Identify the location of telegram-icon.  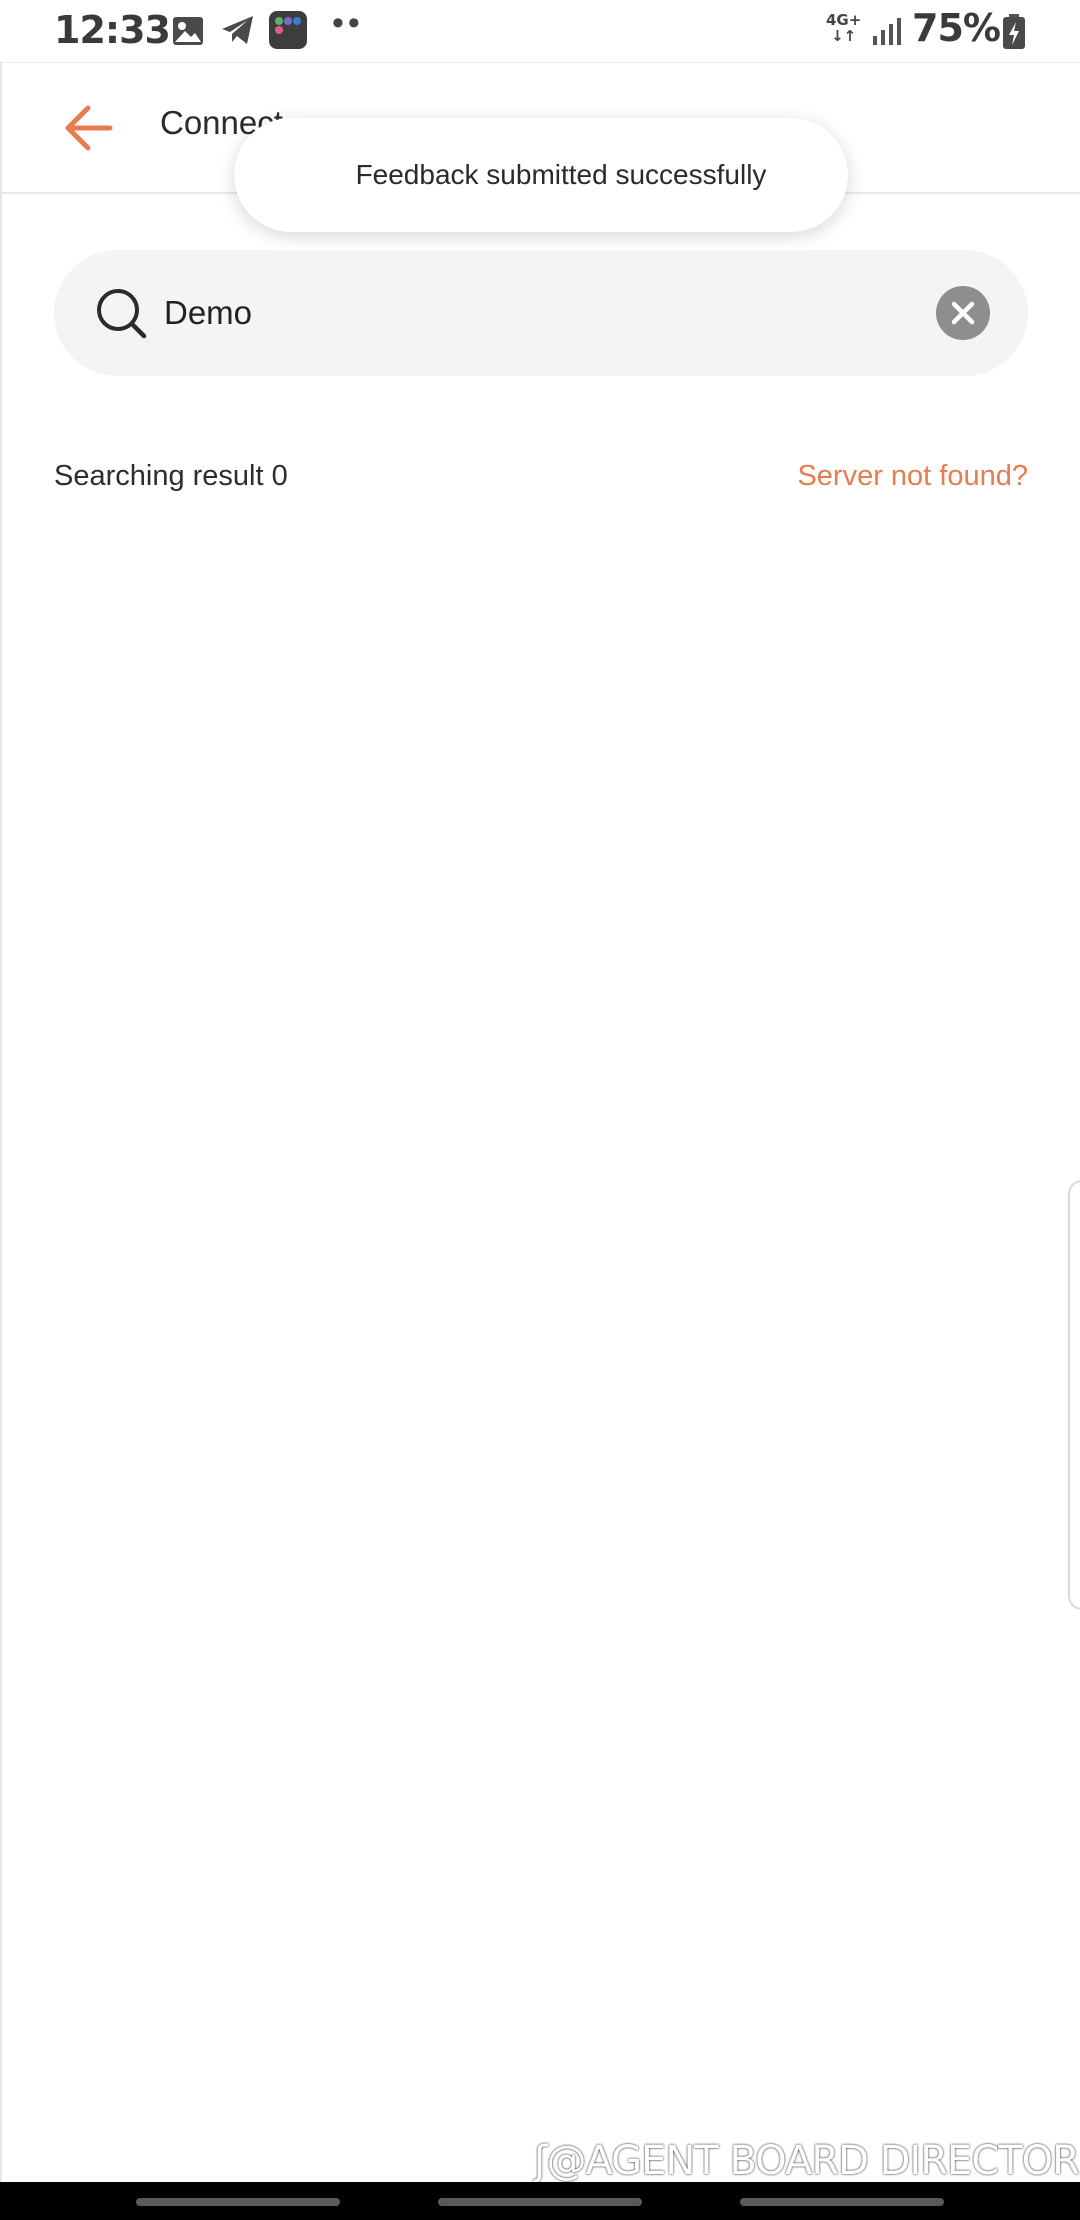
(238, 32).